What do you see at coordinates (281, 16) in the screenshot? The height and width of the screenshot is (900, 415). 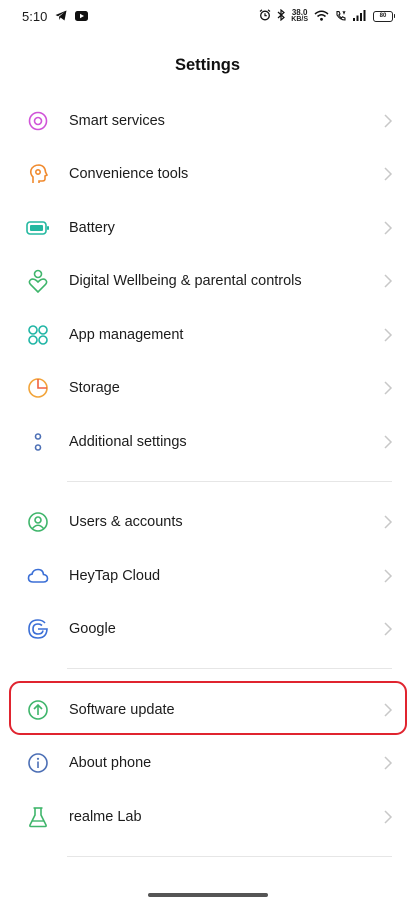 I see `bluetooth-icon` at bounding box center [281, 16].